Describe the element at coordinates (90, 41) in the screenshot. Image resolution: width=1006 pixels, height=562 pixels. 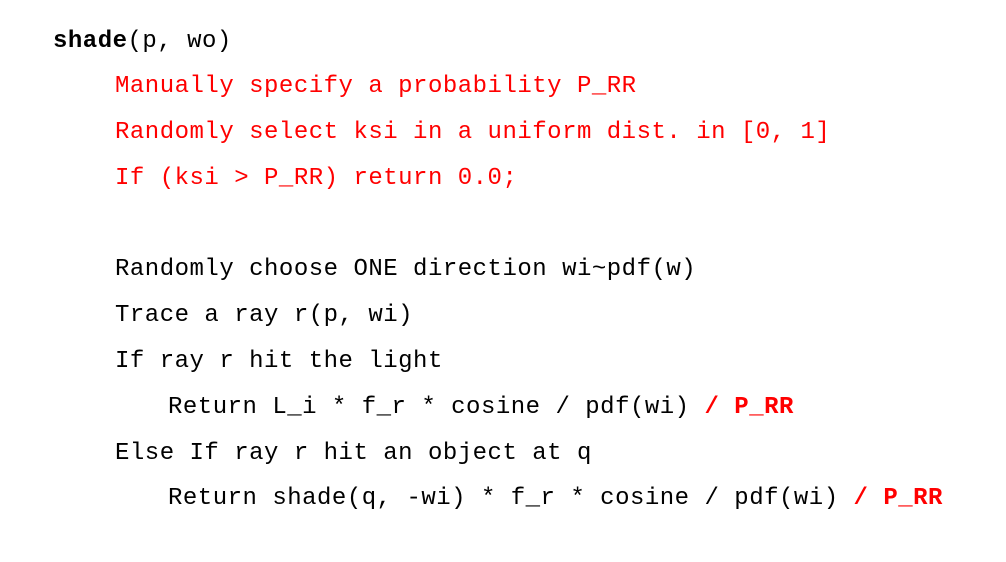
I see `function-name: shade` at that location.